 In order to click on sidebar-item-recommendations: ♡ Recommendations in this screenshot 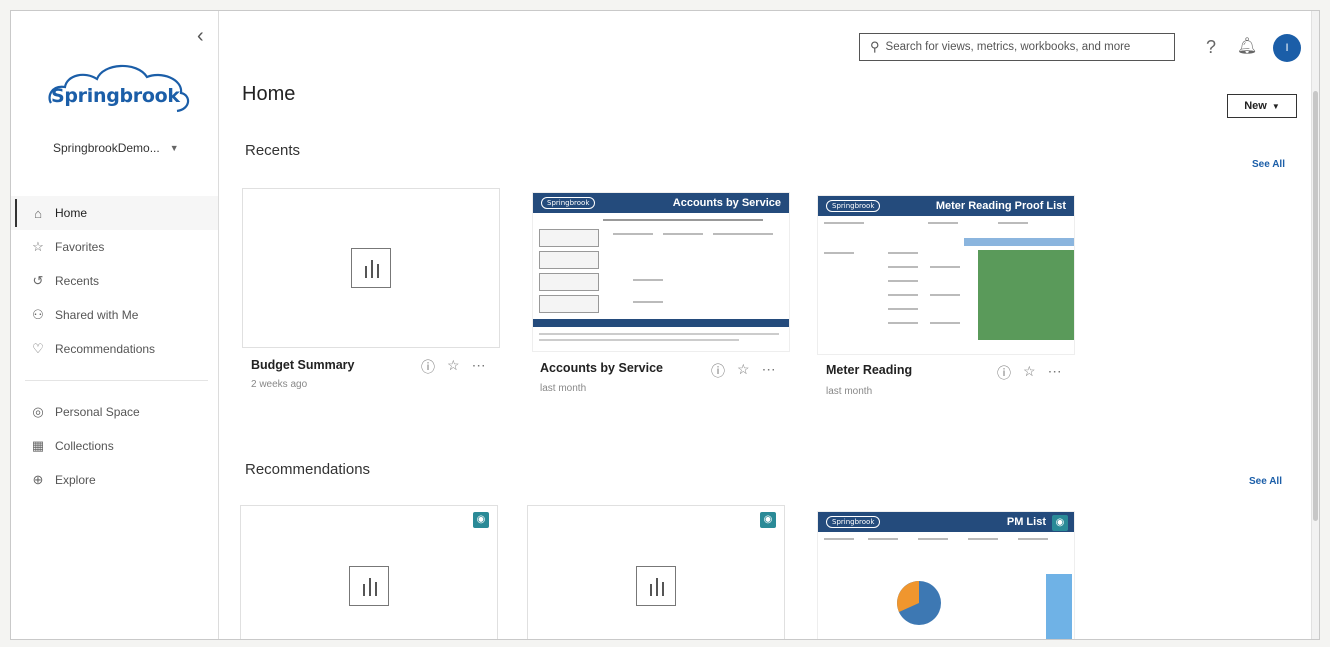, I will do `click(114, 349)`.